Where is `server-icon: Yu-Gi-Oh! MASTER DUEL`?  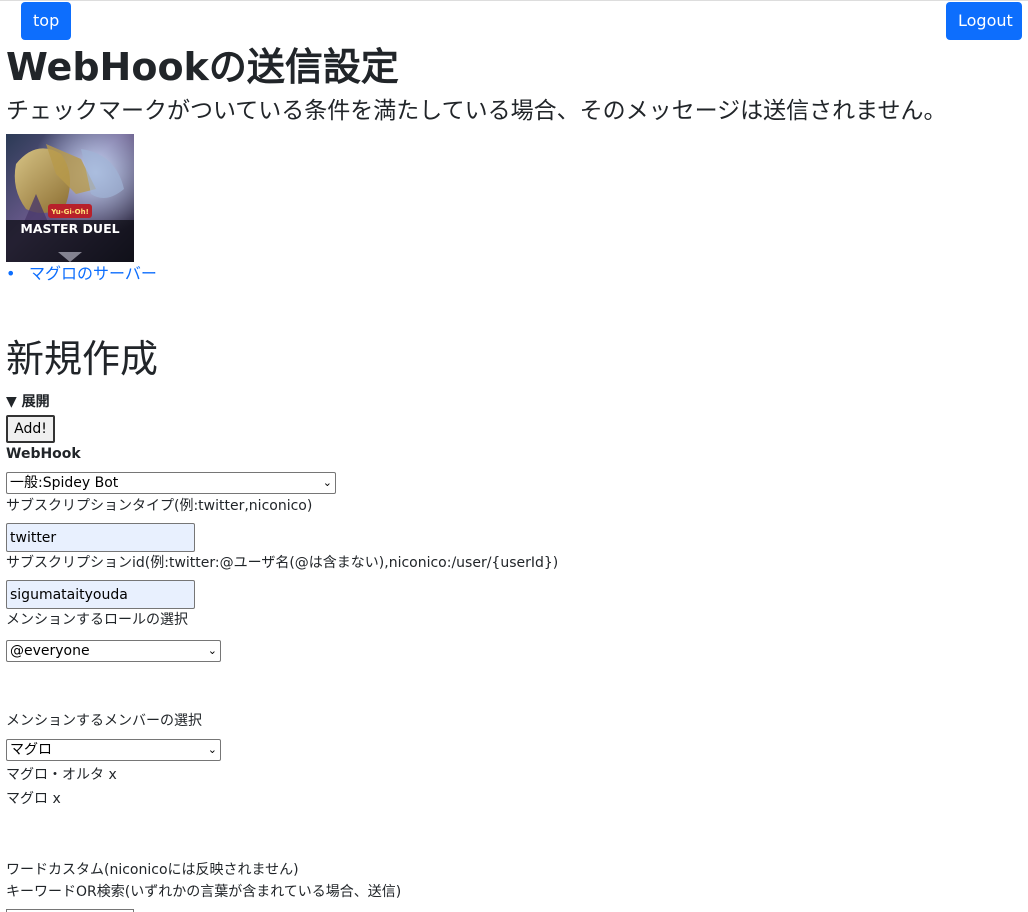
server-icon: Yu-Gi-Oh! MASTER DUEL is located at coordinates (70, 198).